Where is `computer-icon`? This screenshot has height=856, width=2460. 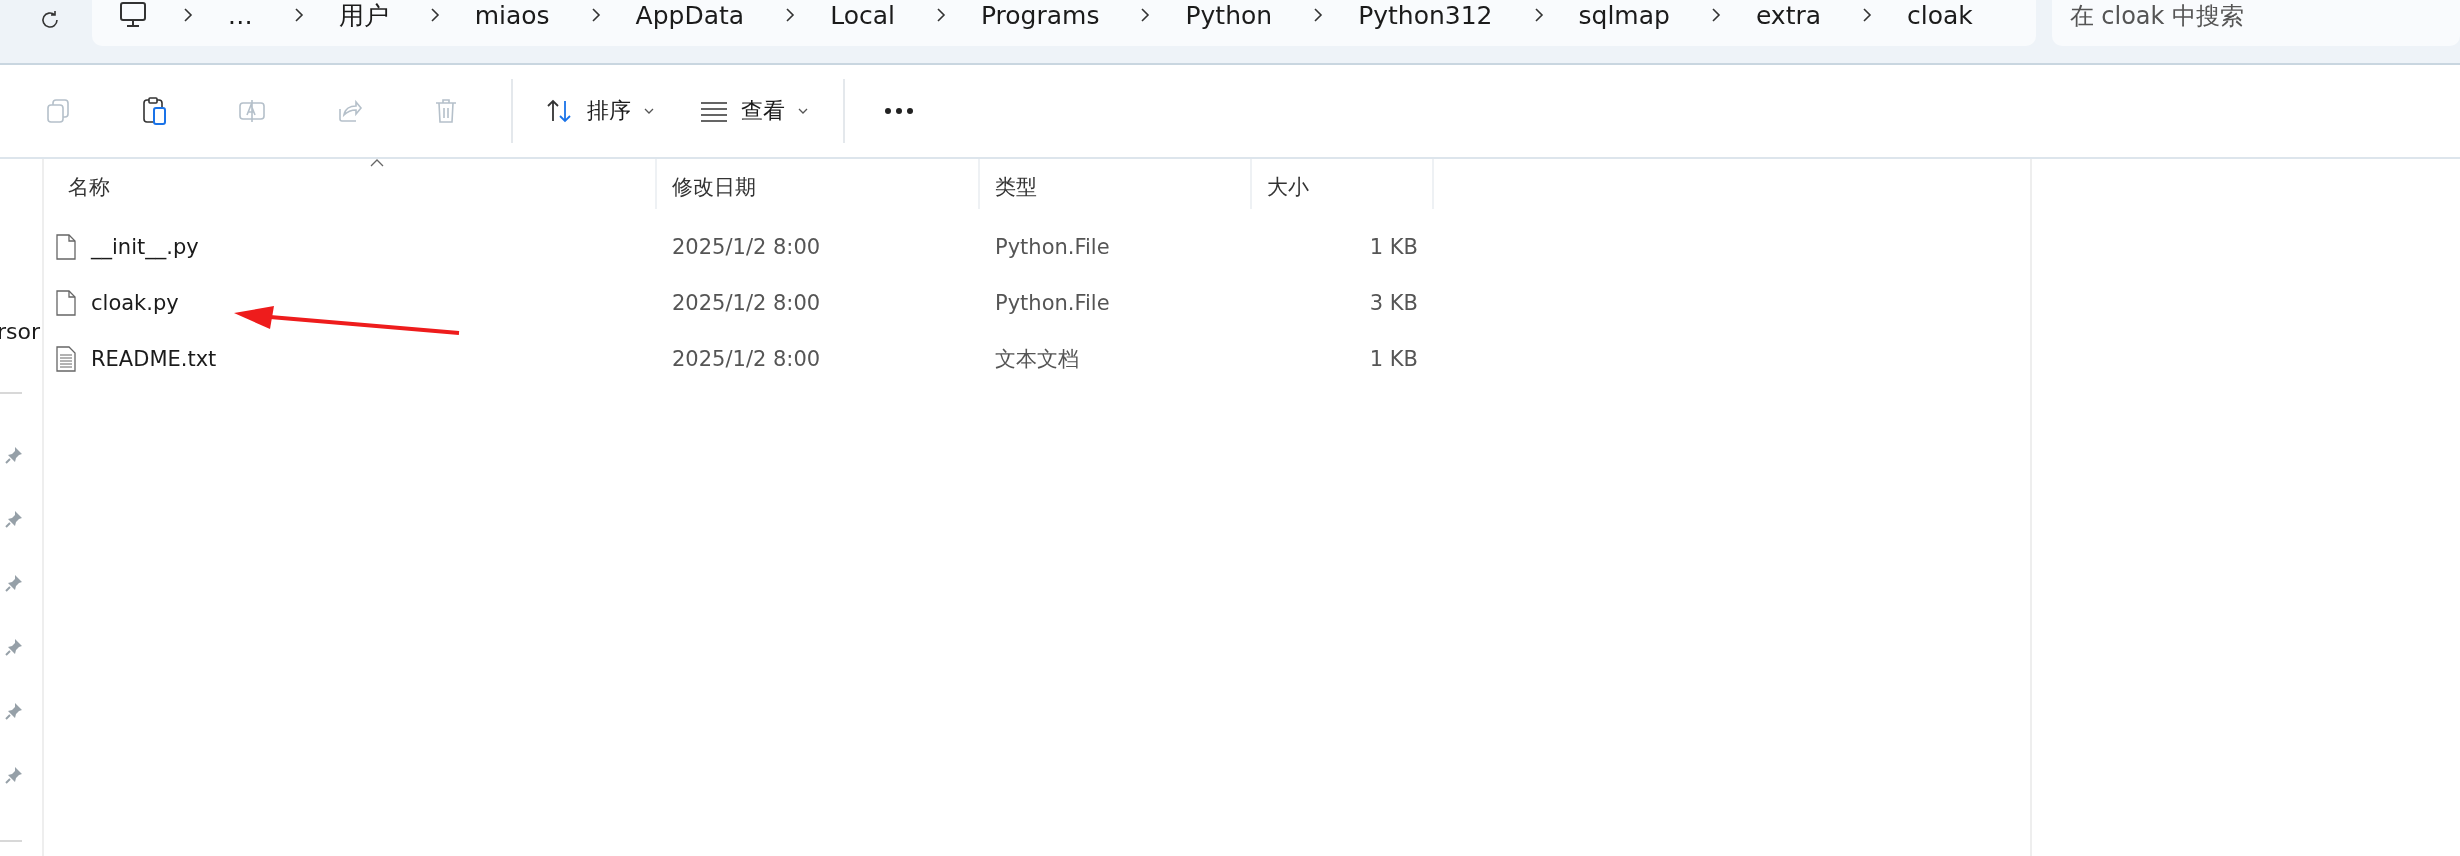 computer-icon is located at coordinates (132, 15).